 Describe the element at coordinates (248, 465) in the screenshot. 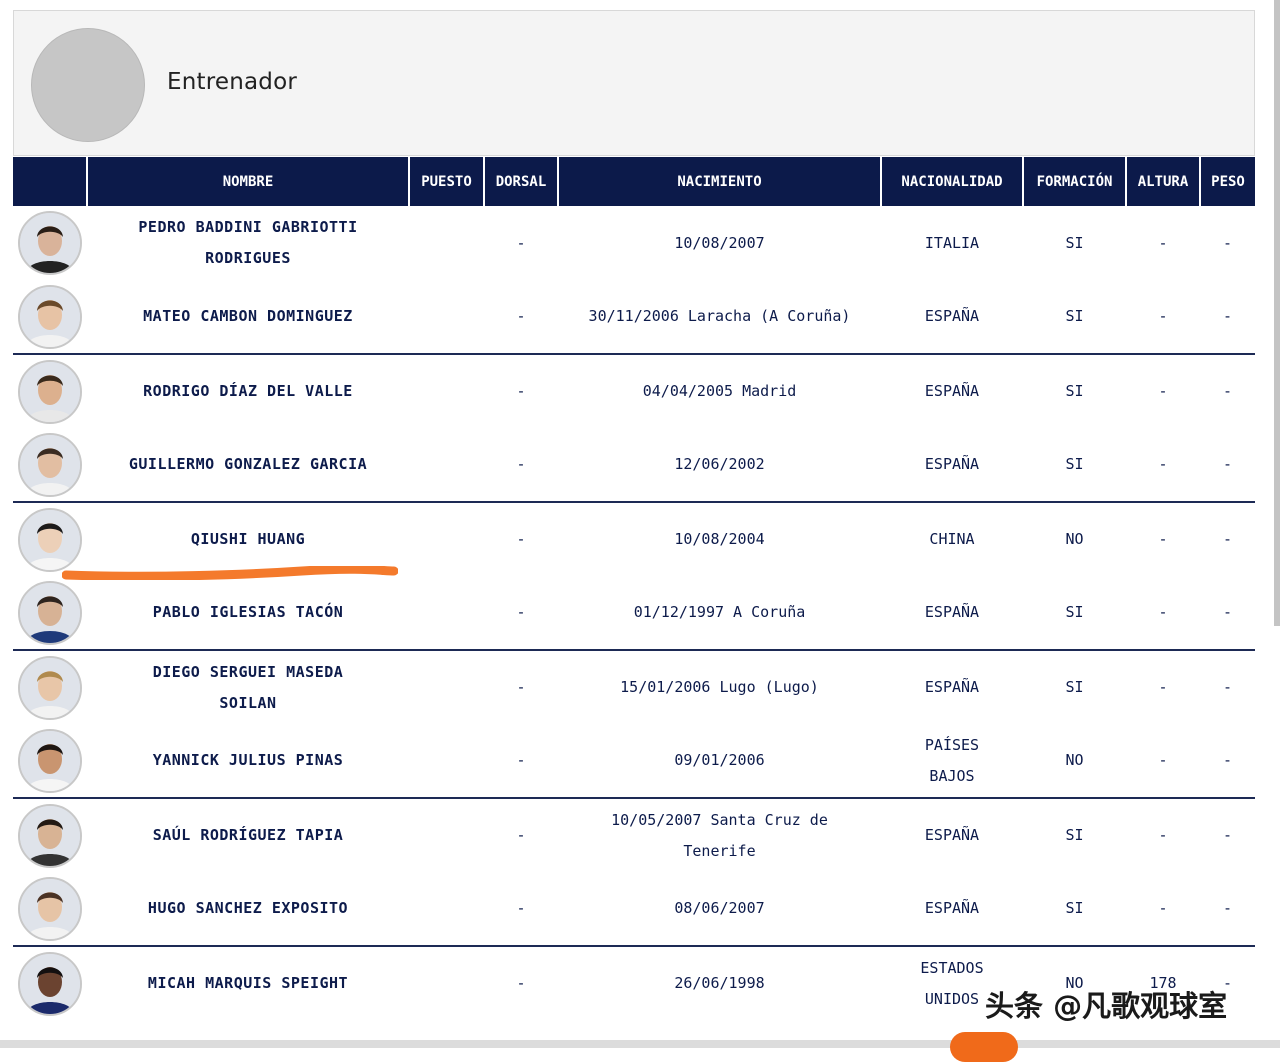

I see `cell-nombre: GUILLERMO GONZALEZ GARCIA` at that location.